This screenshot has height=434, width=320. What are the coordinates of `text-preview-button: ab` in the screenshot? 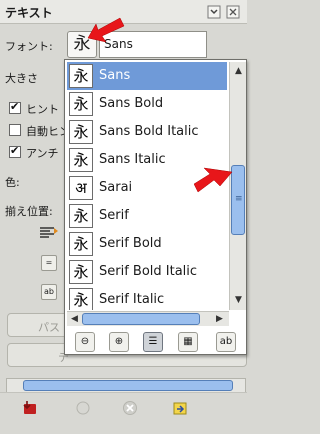 It's located at (226, 342).